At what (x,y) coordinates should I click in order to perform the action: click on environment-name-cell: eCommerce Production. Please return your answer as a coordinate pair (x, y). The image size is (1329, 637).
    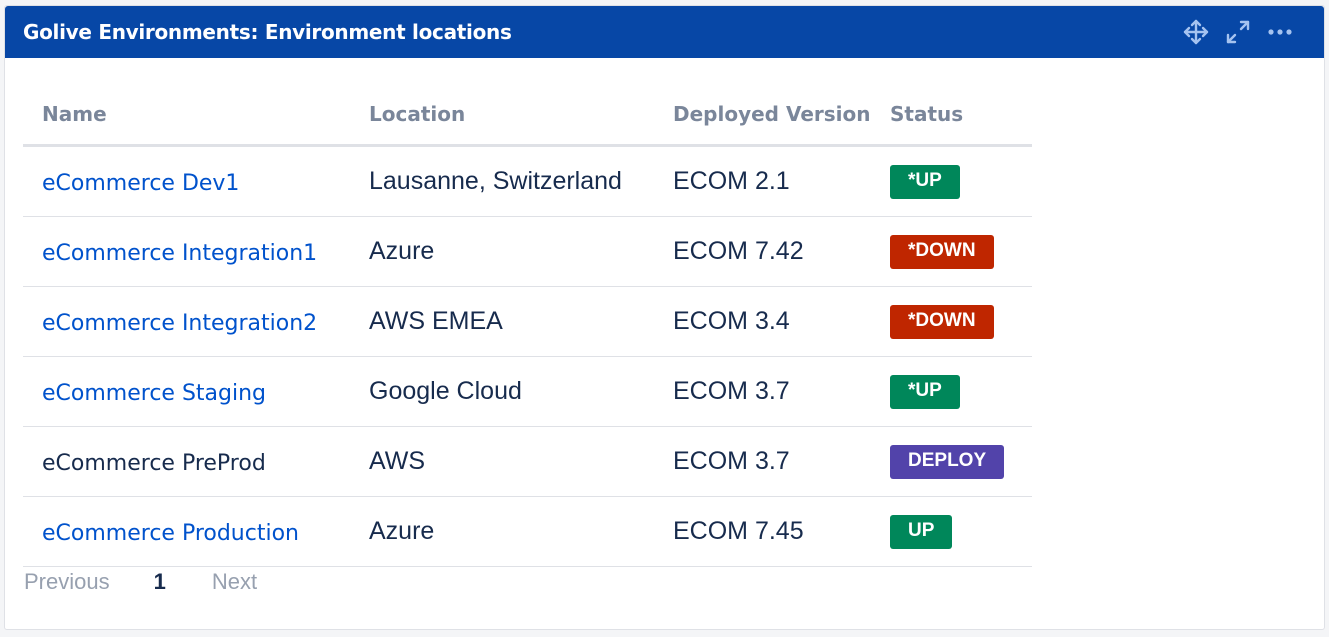
    Looking at the image, I should click on (186, 531).